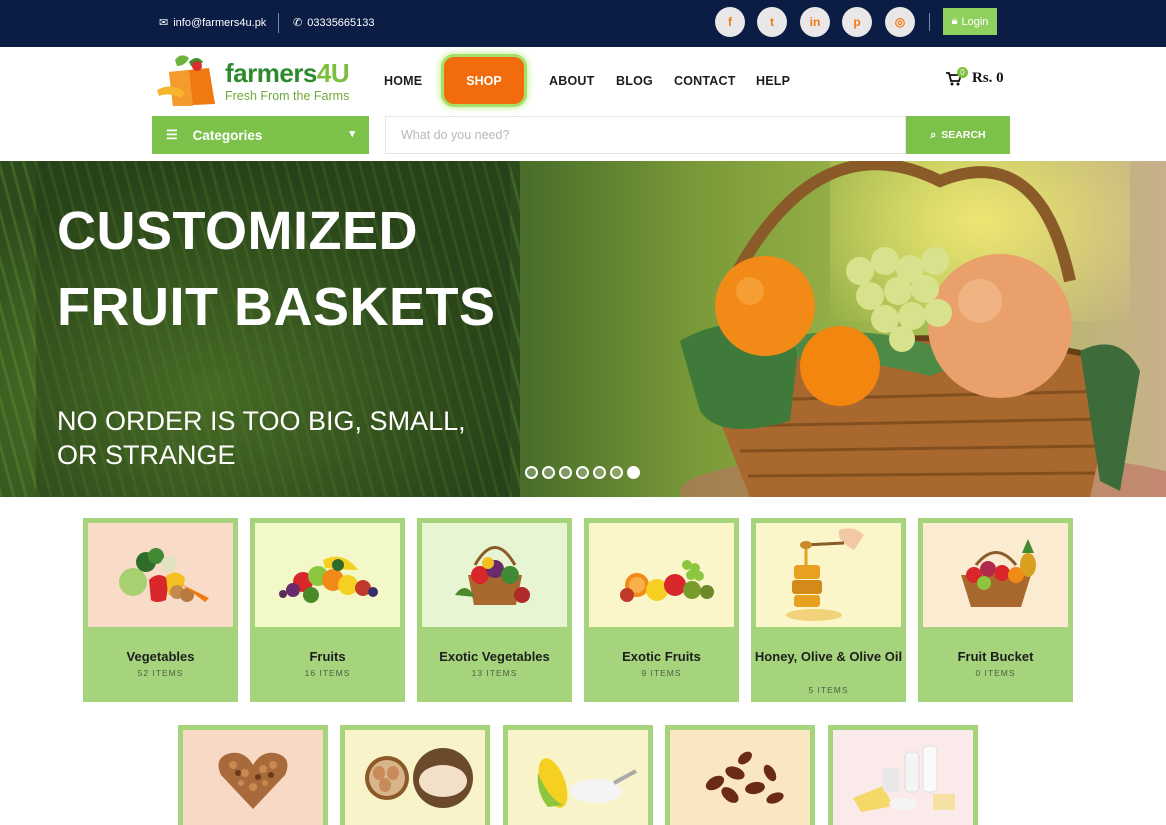 This screenshot has width=1166, height=825. I want to click on categories-label: Categories, so click(227, 135).